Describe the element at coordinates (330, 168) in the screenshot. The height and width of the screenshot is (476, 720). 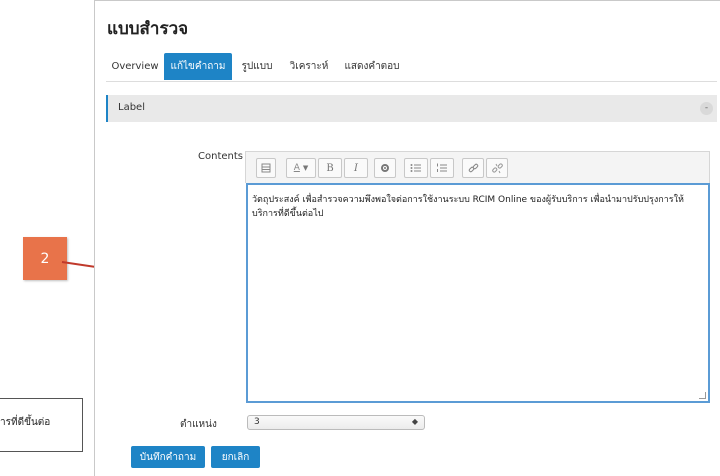
I see `bold-icon: B` at that location.